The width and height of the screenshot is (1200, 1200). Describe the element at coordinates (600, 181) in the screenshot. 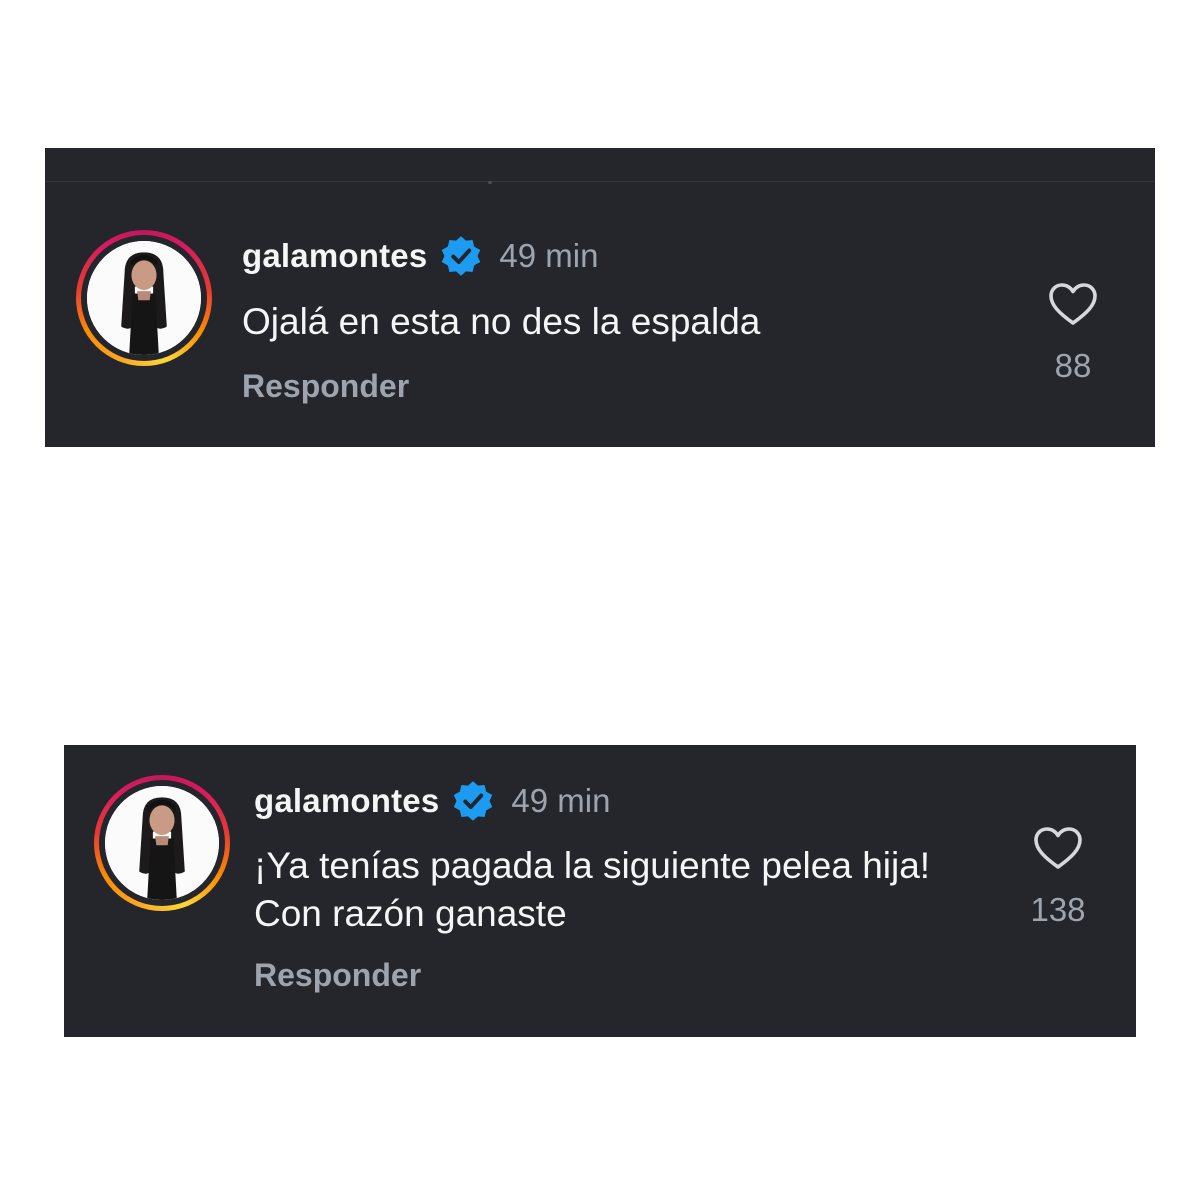

I see `divider` at that location.